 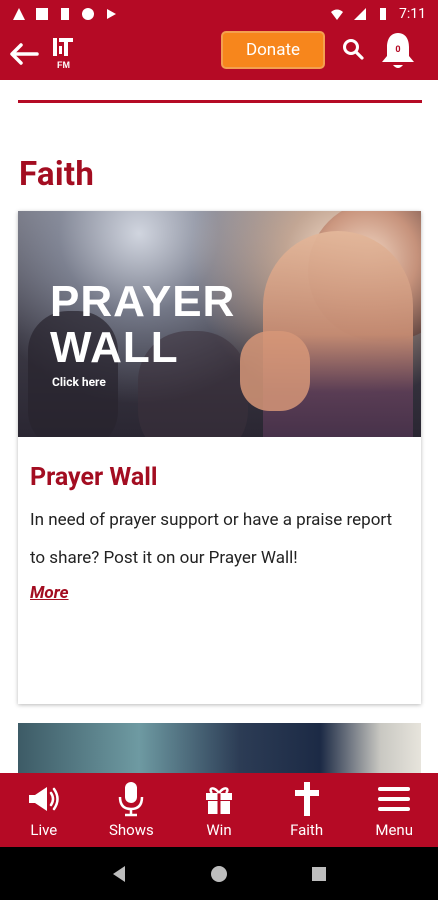 What do you see at coordinates (394, 799) in the screenshot?
I see `hamburger-icon` at bounding box center [394, 799].